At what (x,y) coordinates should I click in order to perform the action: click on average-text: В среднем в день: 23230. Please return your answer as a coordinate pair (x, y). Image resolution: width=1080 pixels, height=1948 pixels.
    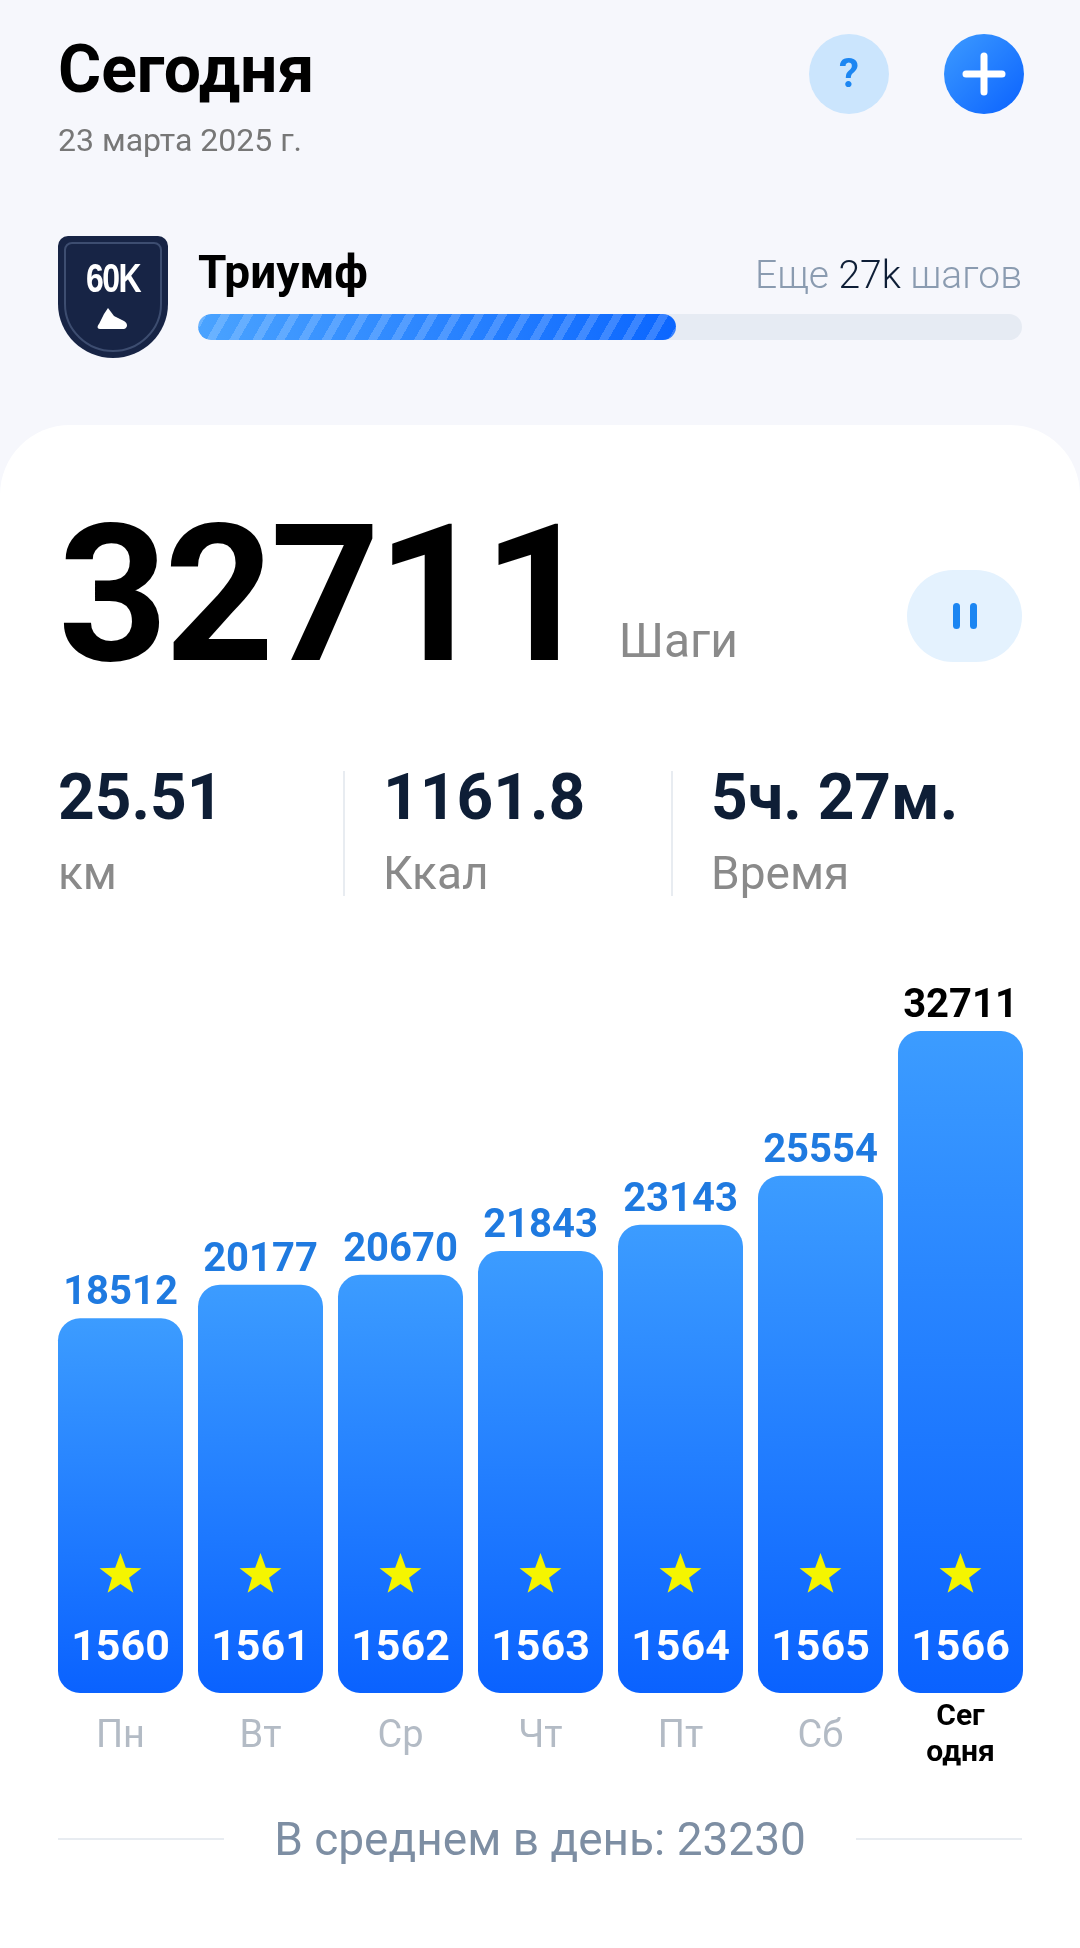
    Looking at the image, I should click on (540, 1839).